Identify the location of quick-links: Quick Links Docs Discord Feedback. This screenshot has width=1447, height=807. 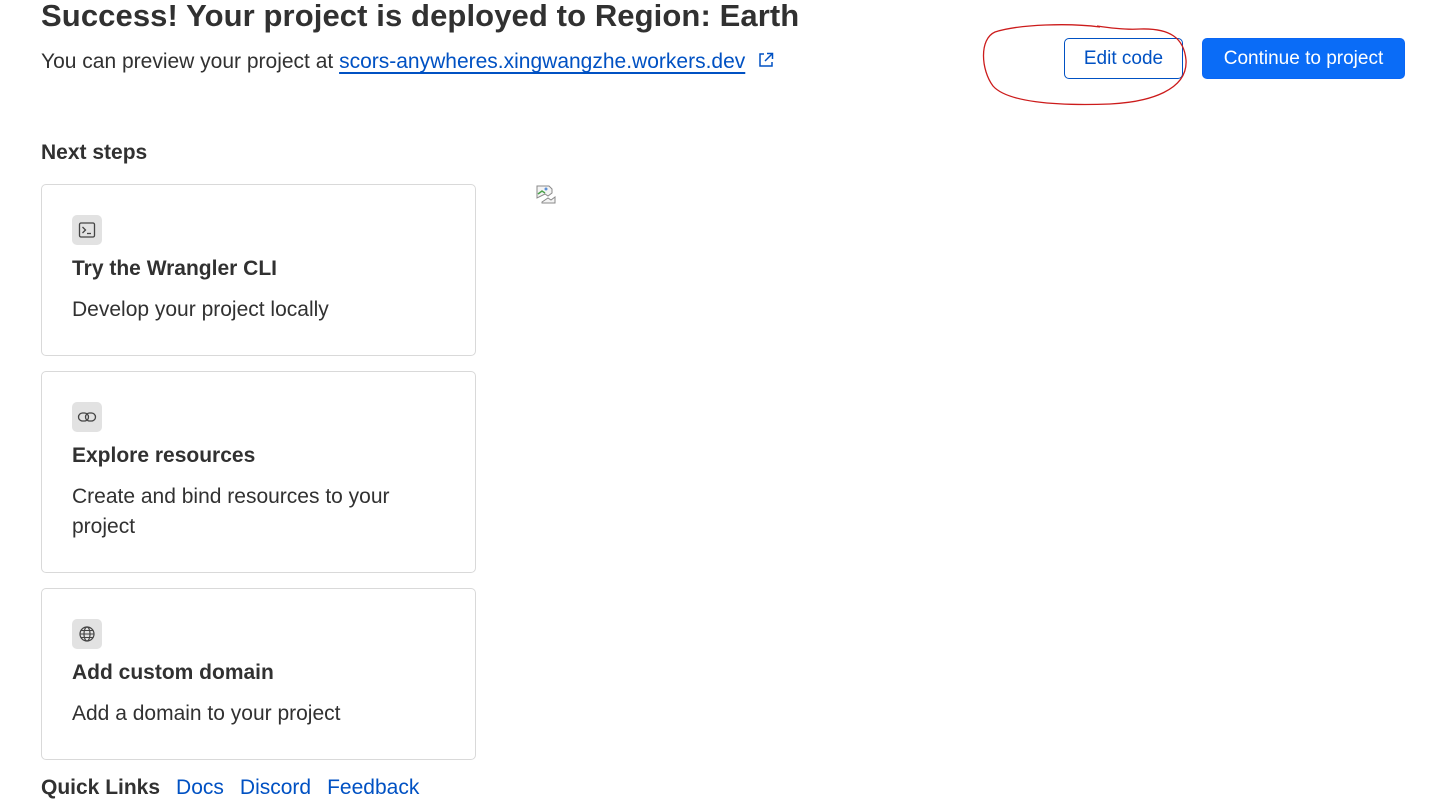
(238, 788).